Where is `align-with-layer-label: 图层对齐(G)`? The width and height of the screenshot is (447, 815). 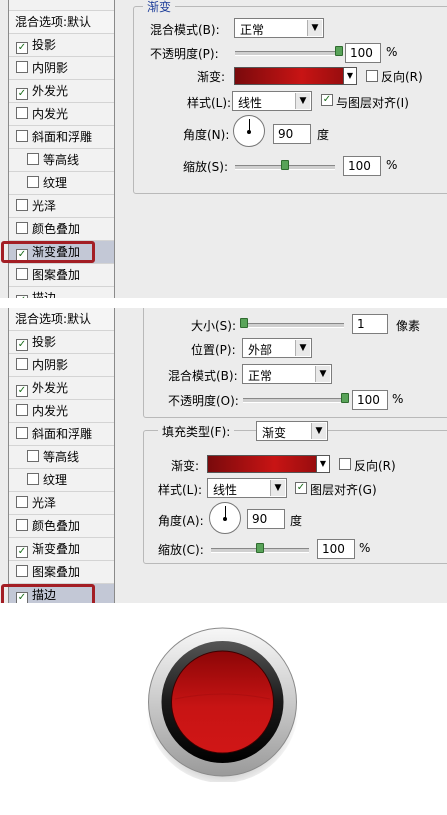
align-with-layer-label: 图层对齐(G) is located at coordinates (343, 490).